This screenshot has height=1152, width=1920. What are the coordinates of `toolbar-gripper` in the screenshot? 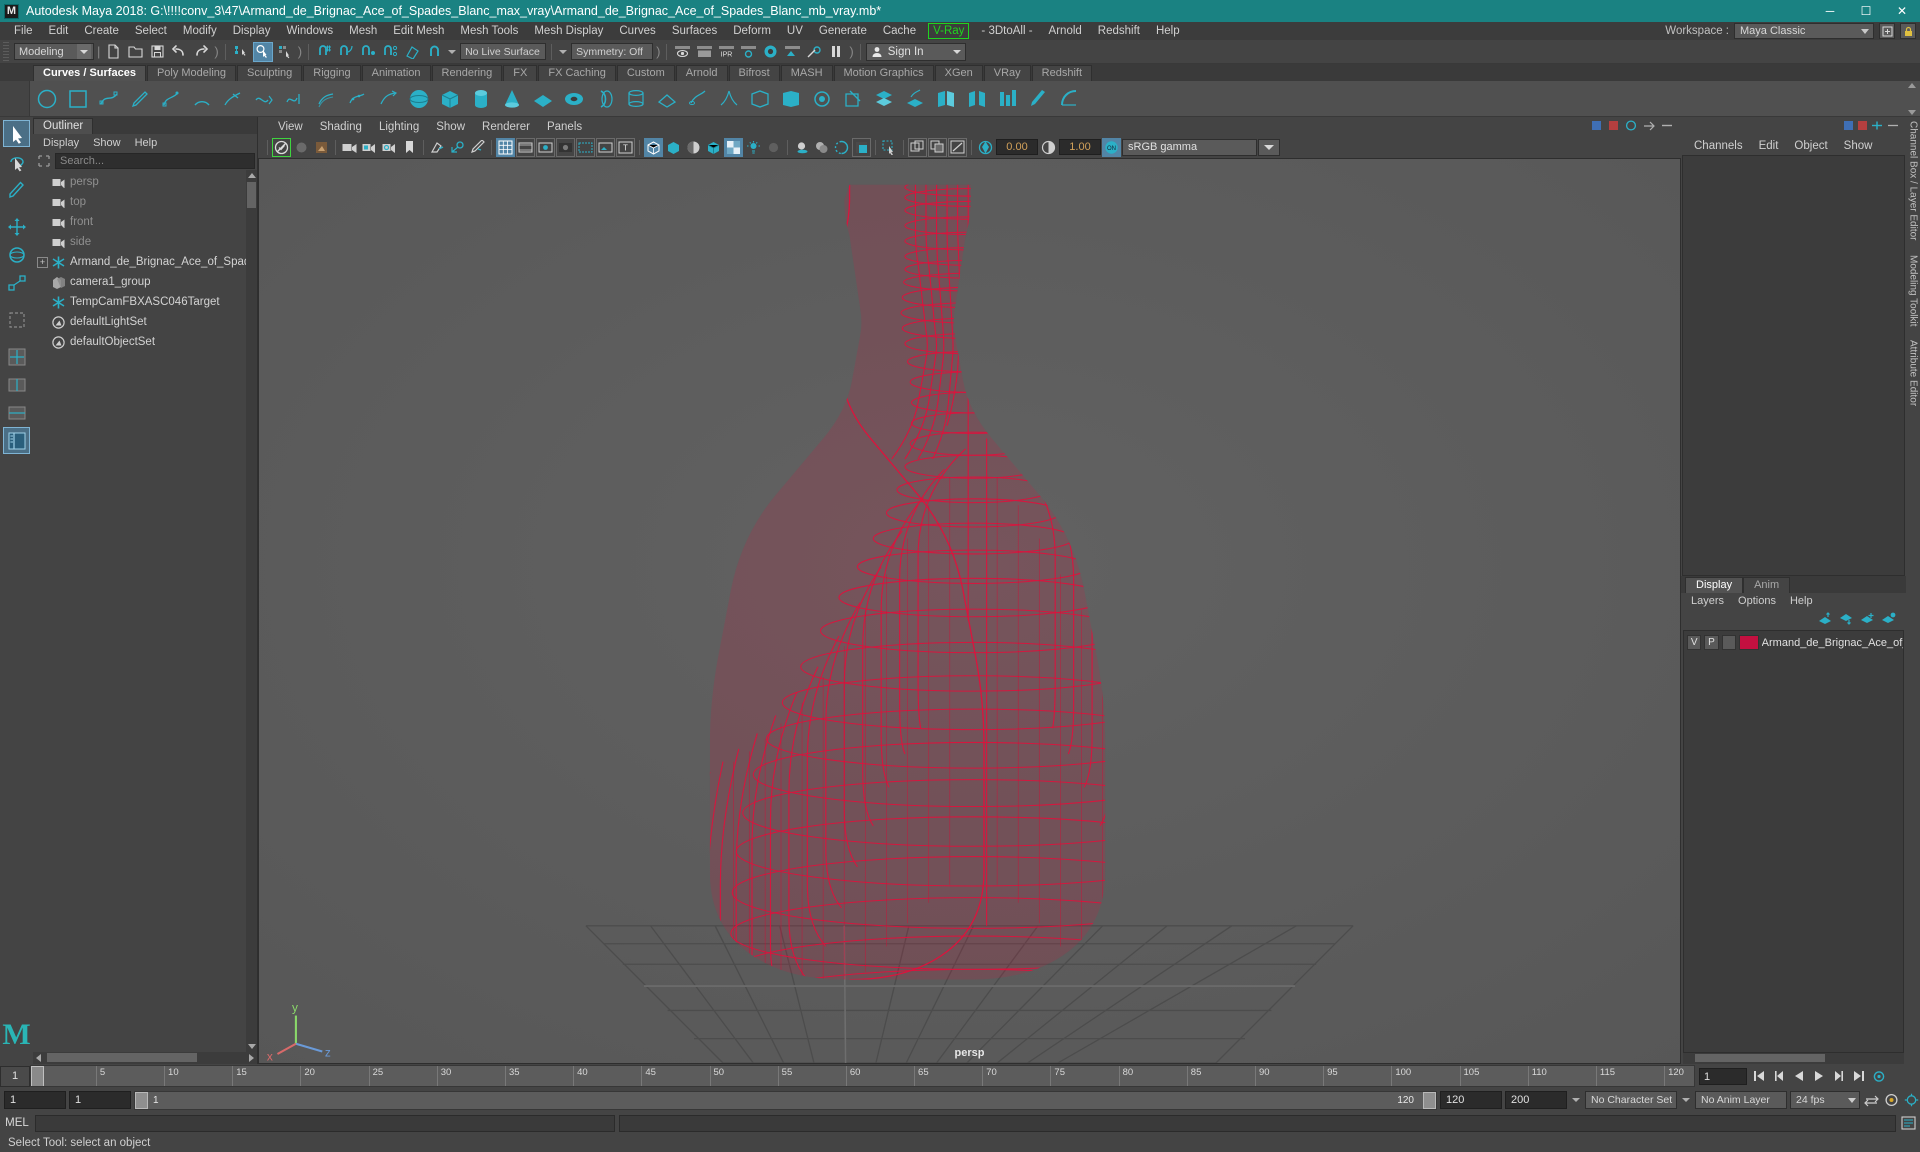 It's located at (6, 51).